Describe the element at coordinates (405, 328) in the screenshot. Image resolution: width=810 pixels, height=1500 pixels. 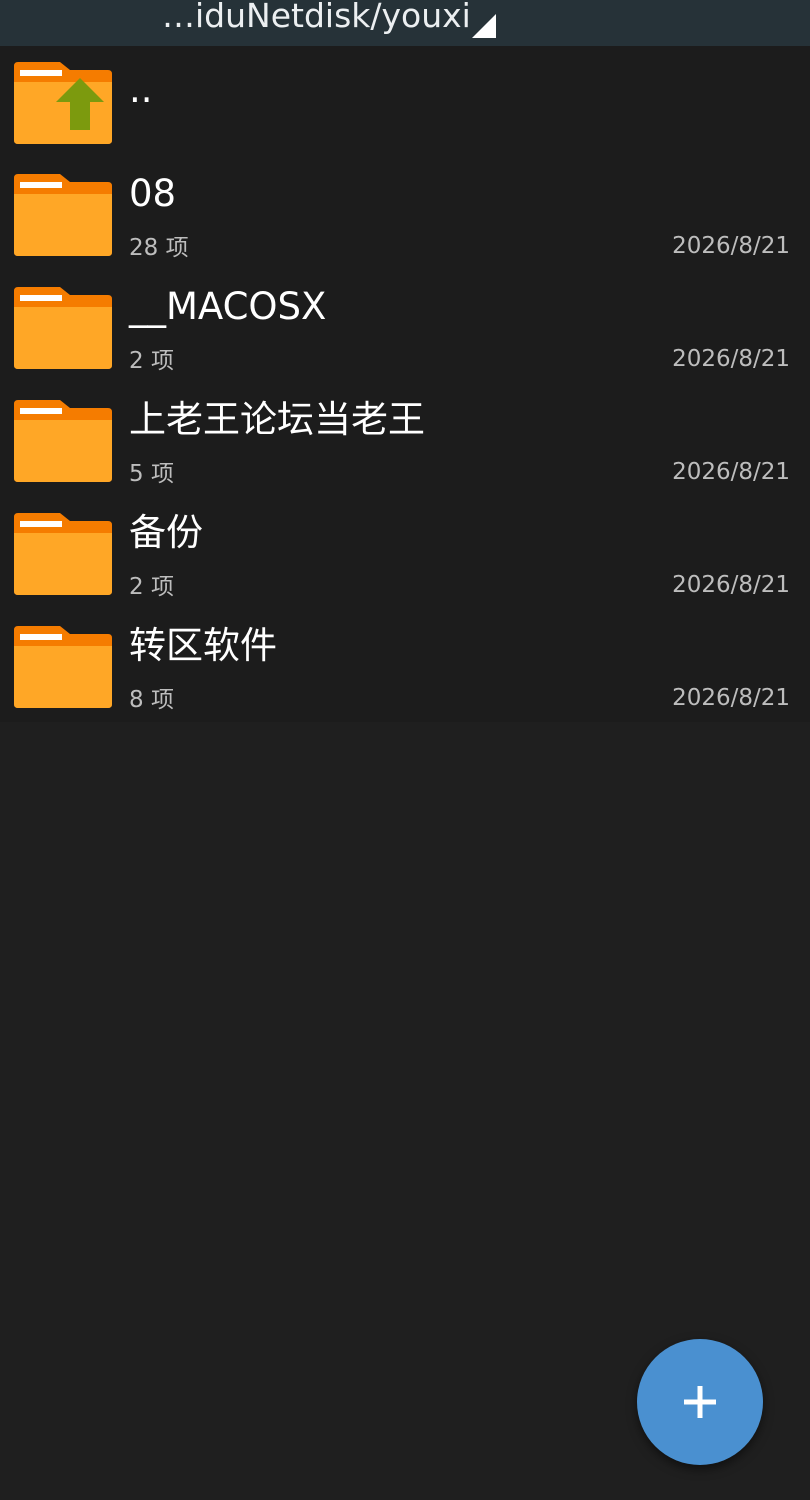
I see `list-item: __MACOSX 2 项 2026/8/21` at that location.